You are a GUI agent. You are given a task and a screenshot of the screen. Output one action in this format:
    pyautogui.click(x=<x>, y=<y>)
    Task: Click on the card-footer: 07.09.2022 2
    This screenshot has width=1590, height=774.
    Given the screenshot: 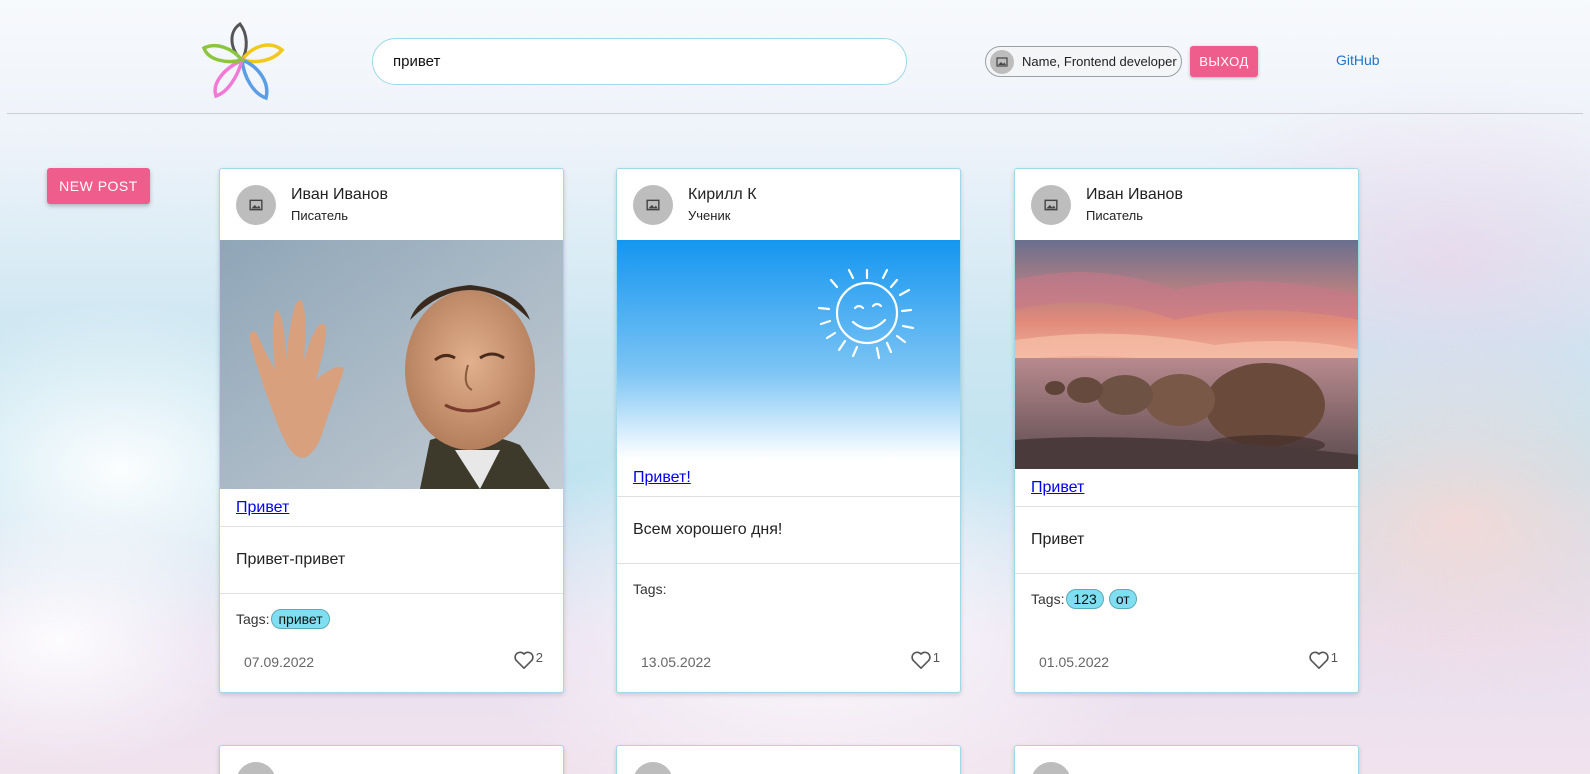 What is the action you would take?
    pyautogui.click(x=391, y=663)
    